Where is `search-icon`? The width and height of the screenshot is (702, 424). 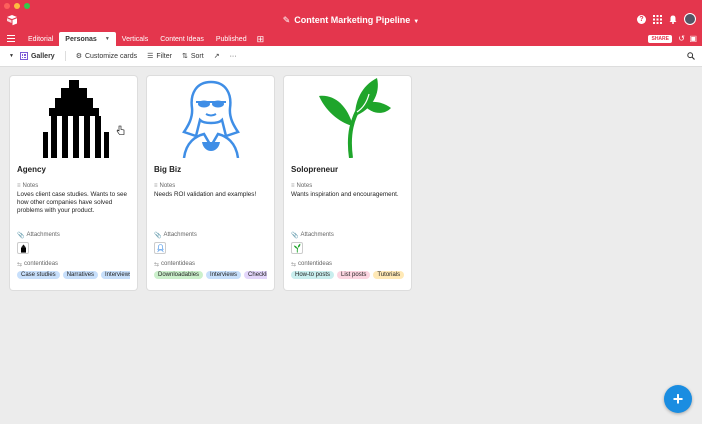 search-icon is located at coordinates (691, 56).